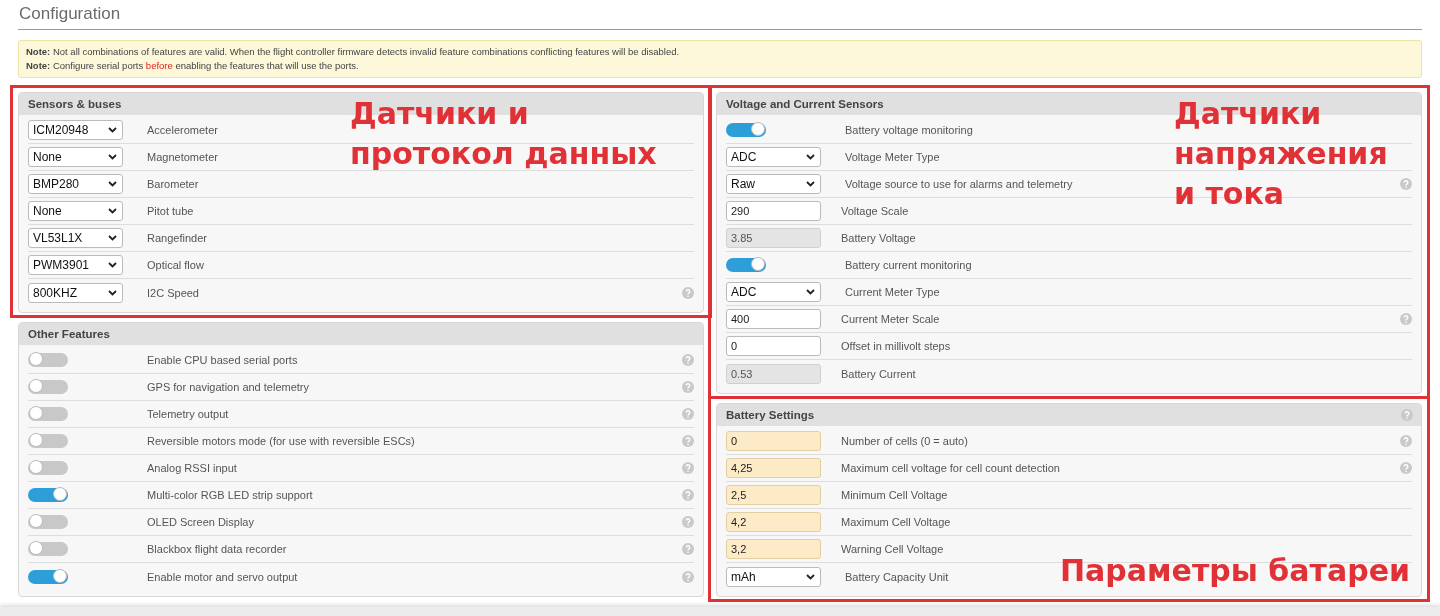 The width and height of the screenshot is (1440, 616). Describe the element at coordinates (1281, 154) in the screenshot. I see `annotation-text: Датчики напряжения и тока` at that location.